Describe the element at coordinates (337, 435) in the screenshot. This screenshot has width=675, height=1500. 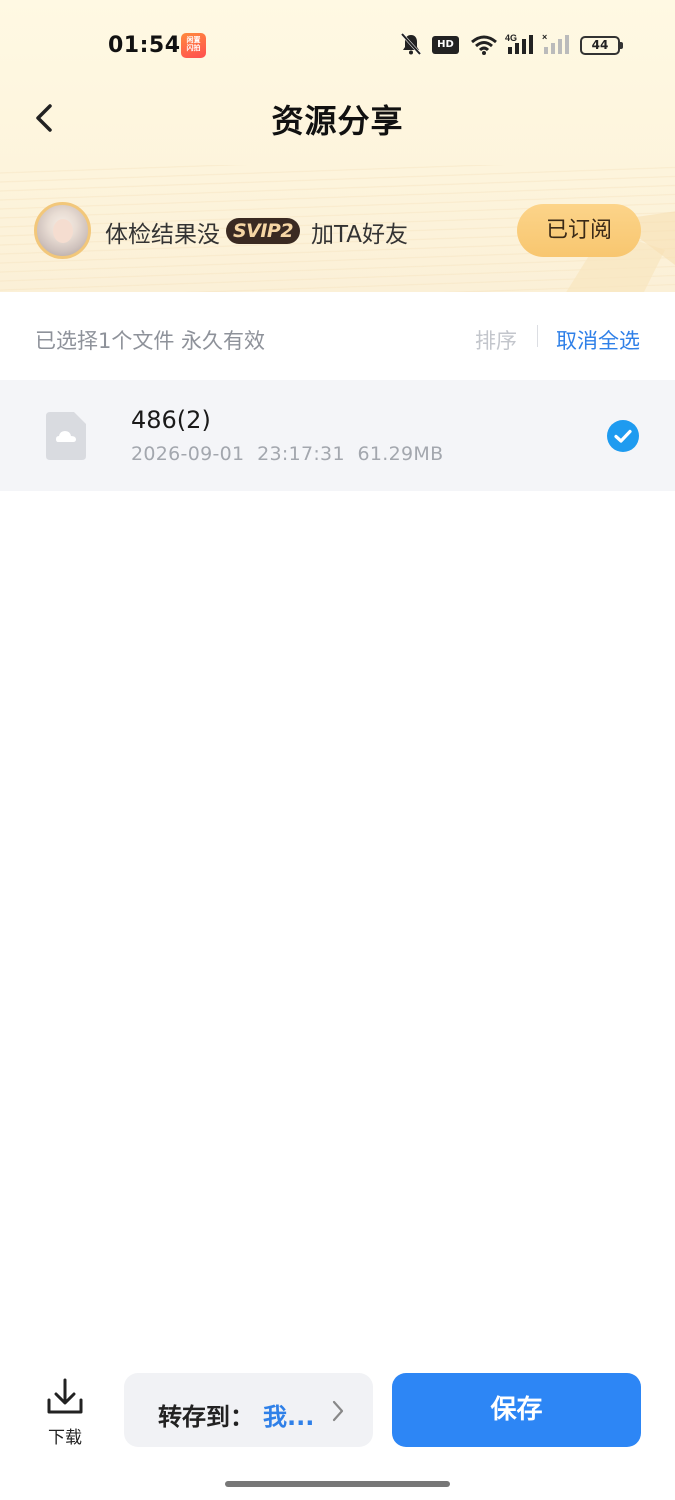
I see `list-item` at that location.